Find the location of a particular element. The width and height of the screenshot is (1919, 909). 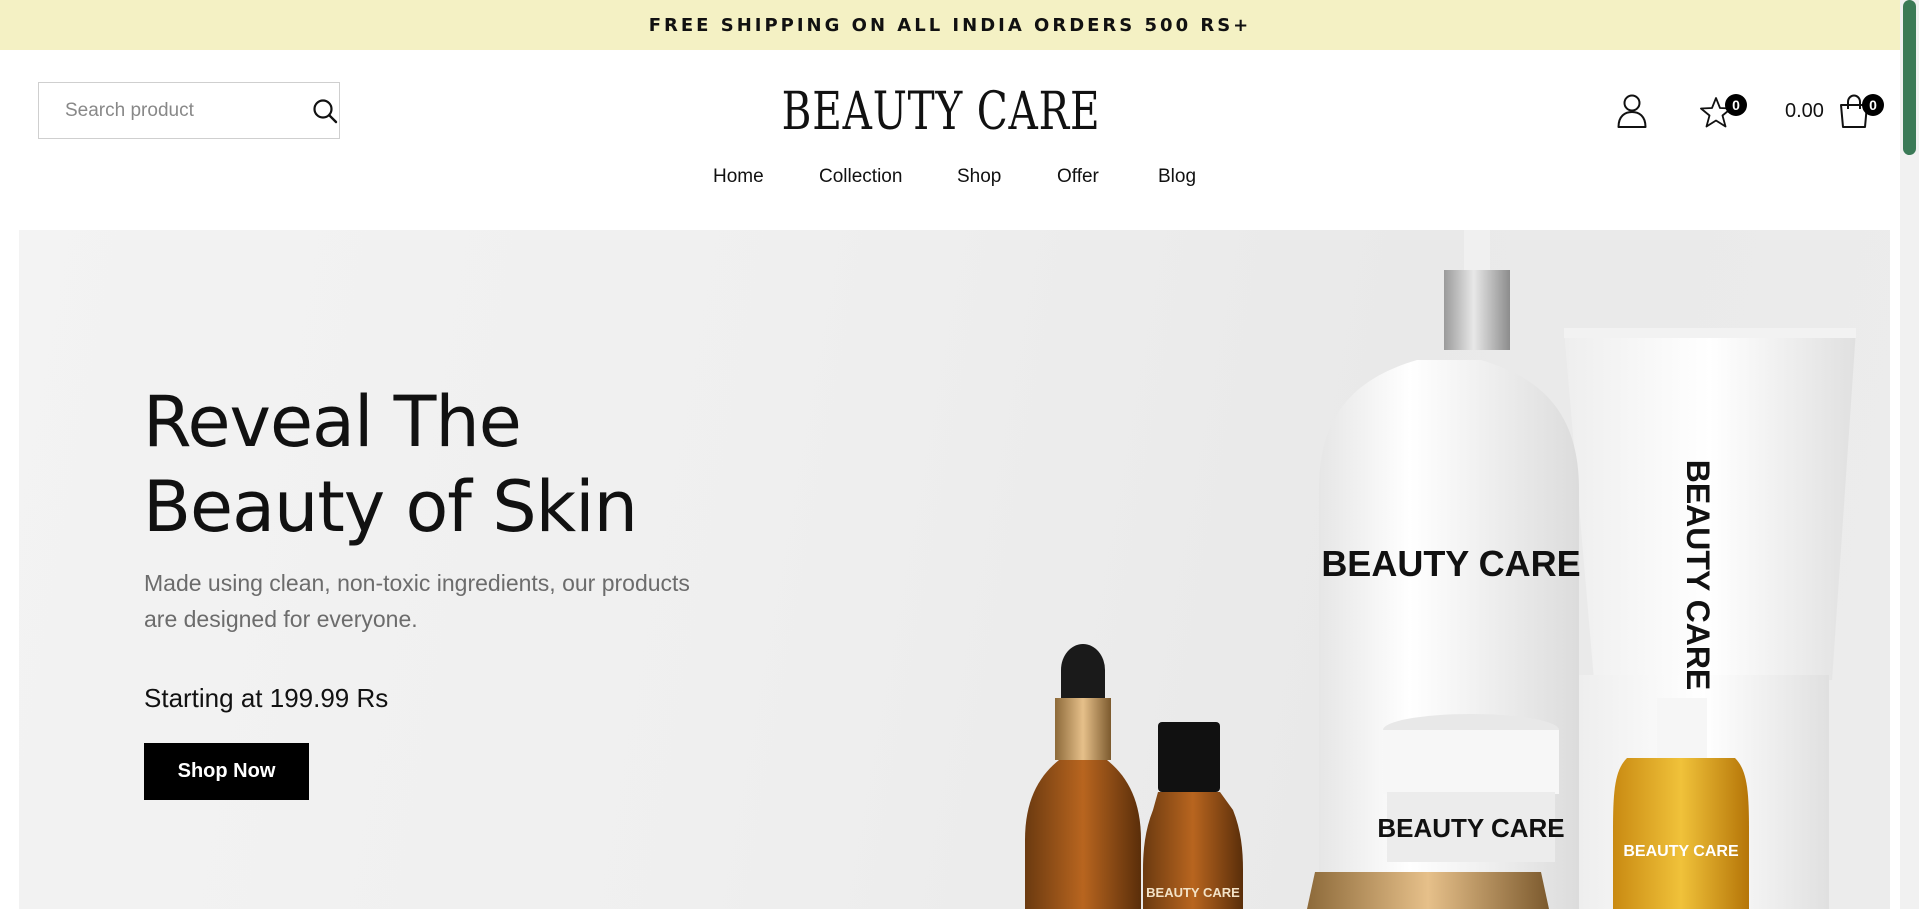

hero-title: Reveal The Beauty of Skin is located at coordinates (390, 465).